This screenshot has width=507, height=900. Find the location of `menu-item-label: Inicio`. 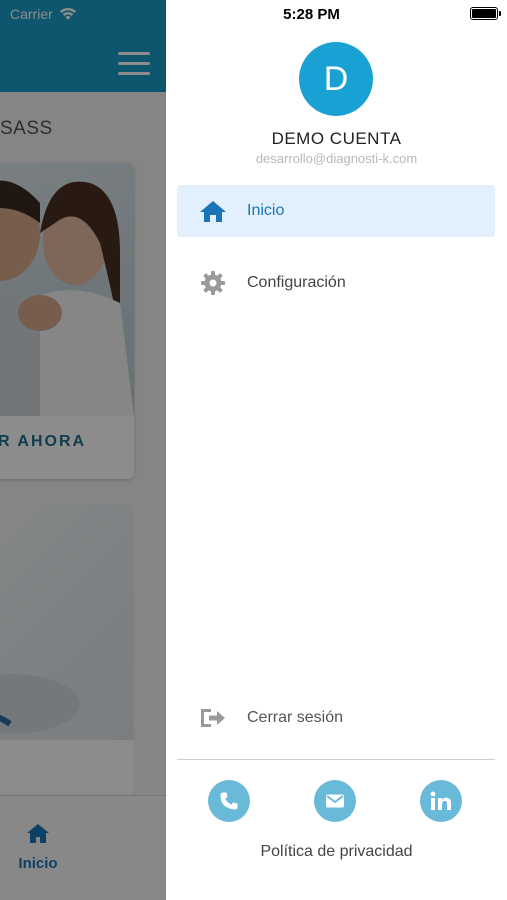

menu-item-label: Inicio is located at coordinates (266, 210).